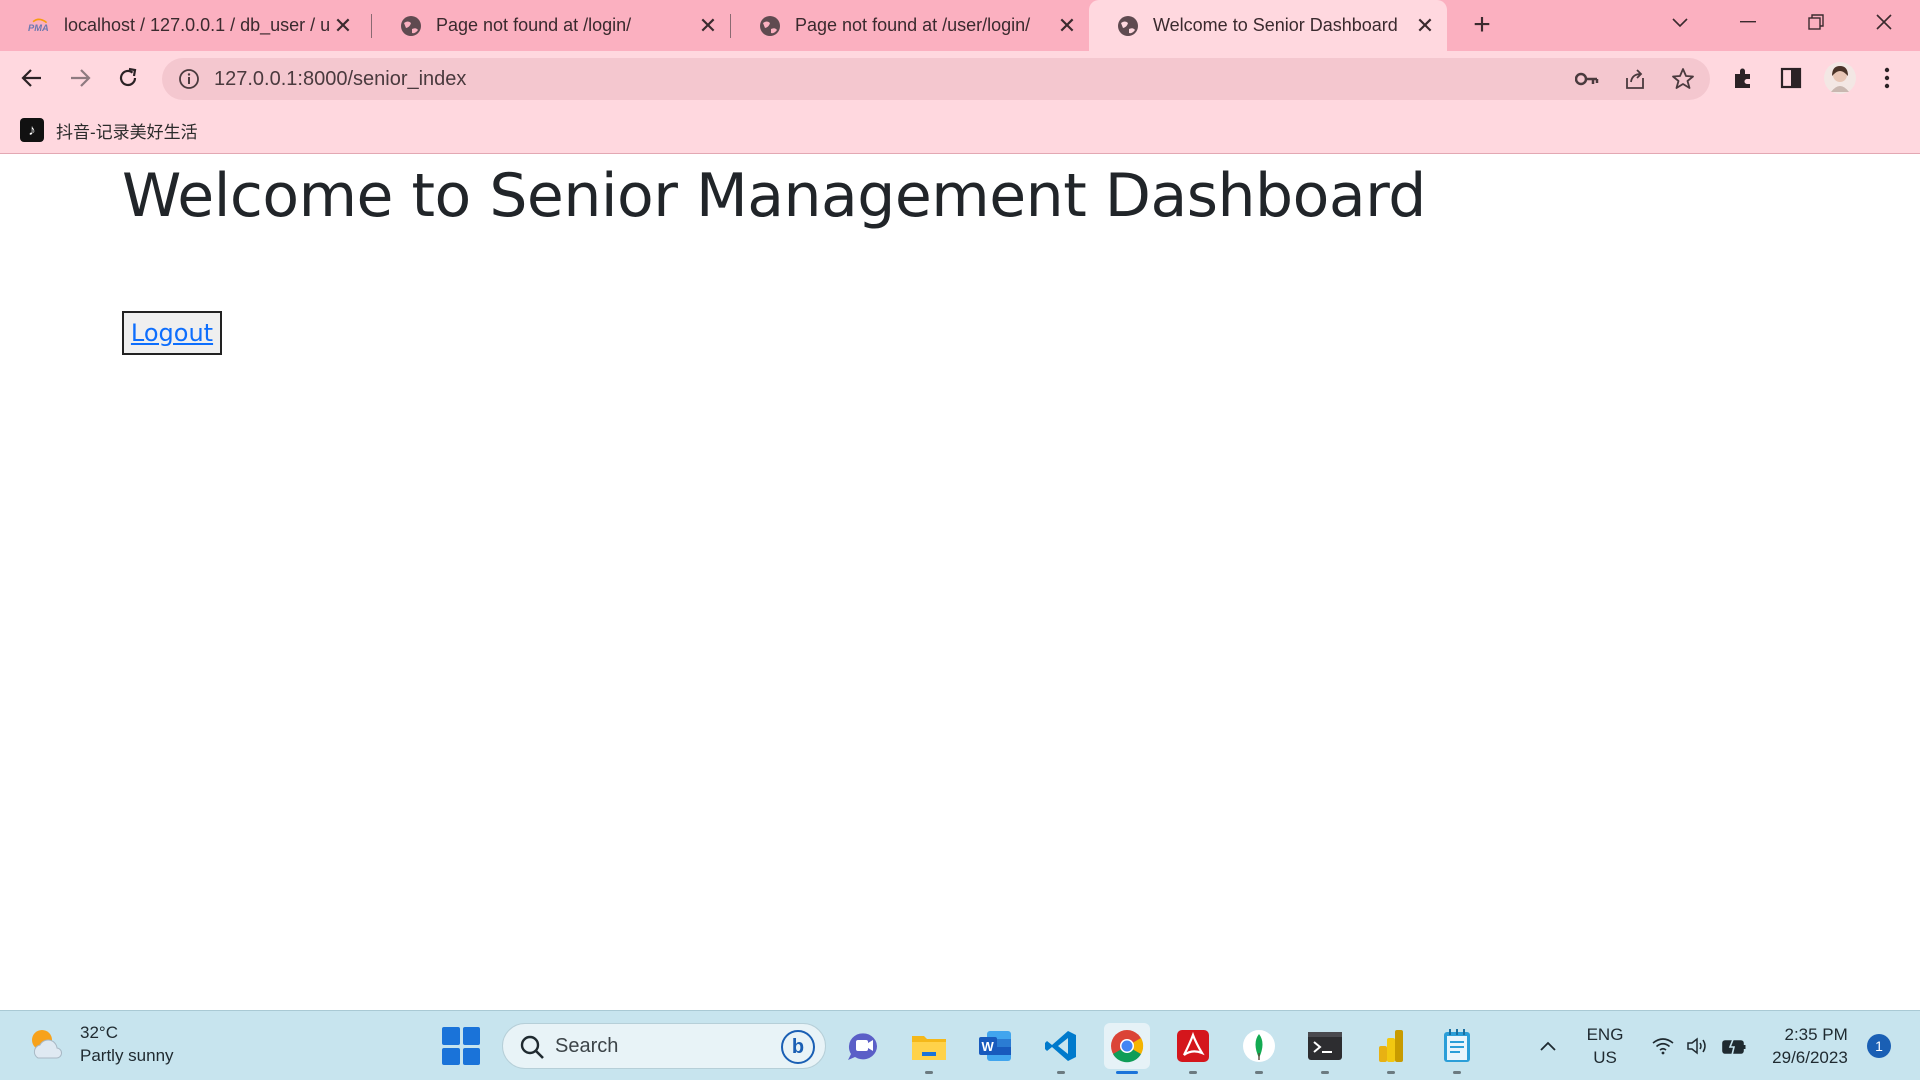 The height and width of the screenshot is (1081, 1920). I want to click on file-explorer-icon, so click(929, 1048).